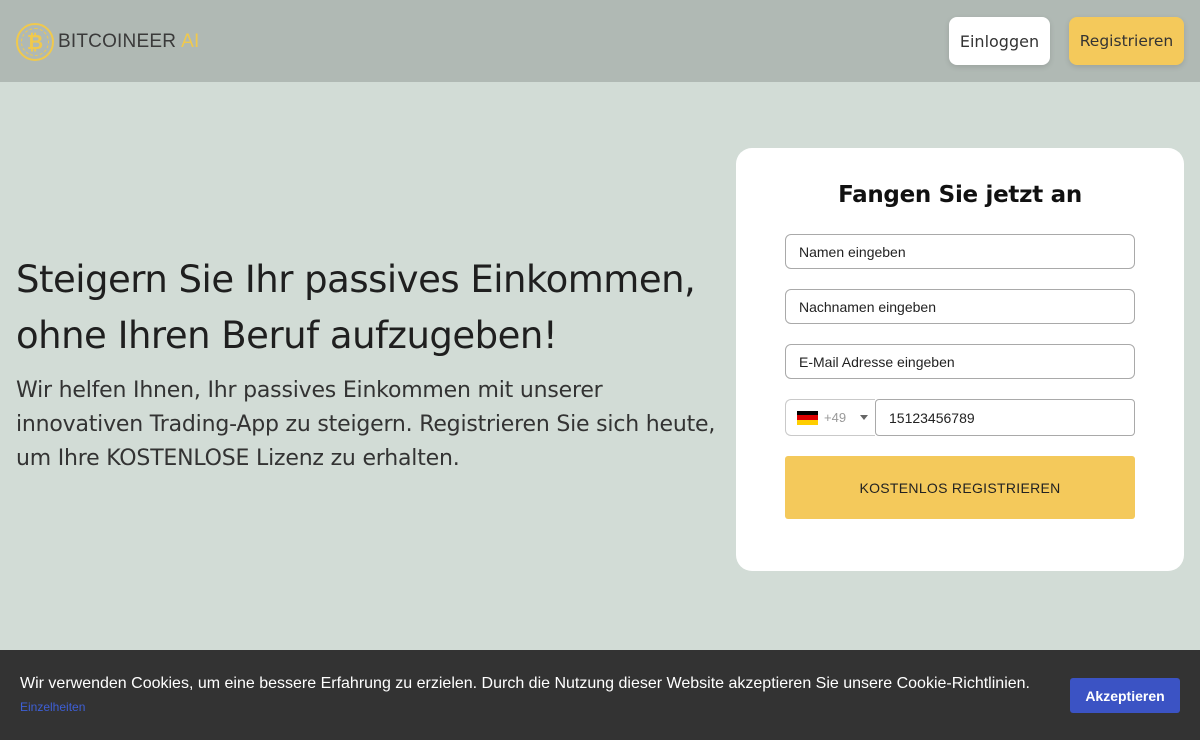 The height and width of the screenshot is (740, 1200). I want to click on hero-title-line-2: ohne Ihren Beruf aufzugeben!, so click(287, 335).